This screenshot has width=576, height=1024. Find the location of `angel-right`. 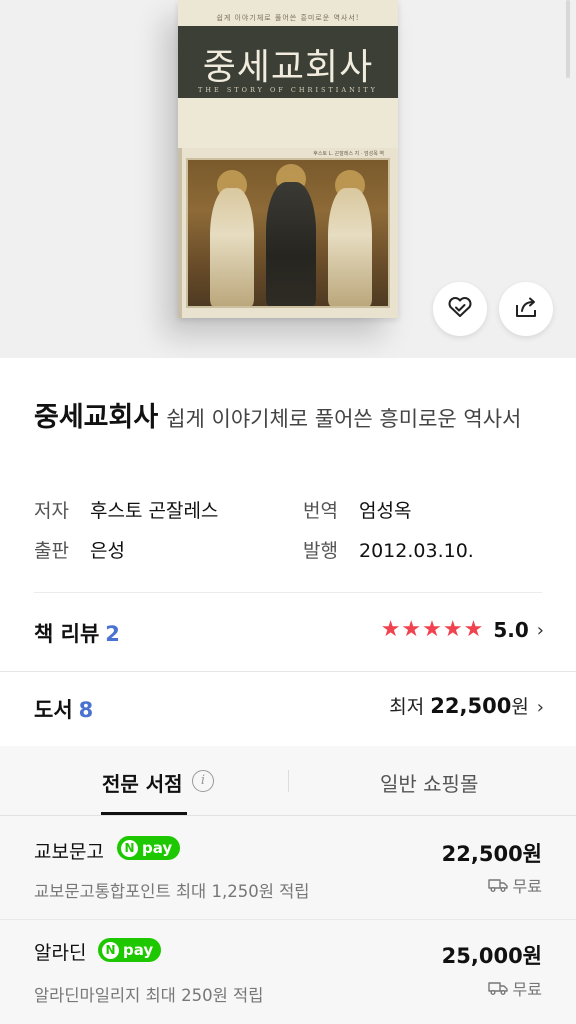

angel-right is located at coordinates (350, 247).